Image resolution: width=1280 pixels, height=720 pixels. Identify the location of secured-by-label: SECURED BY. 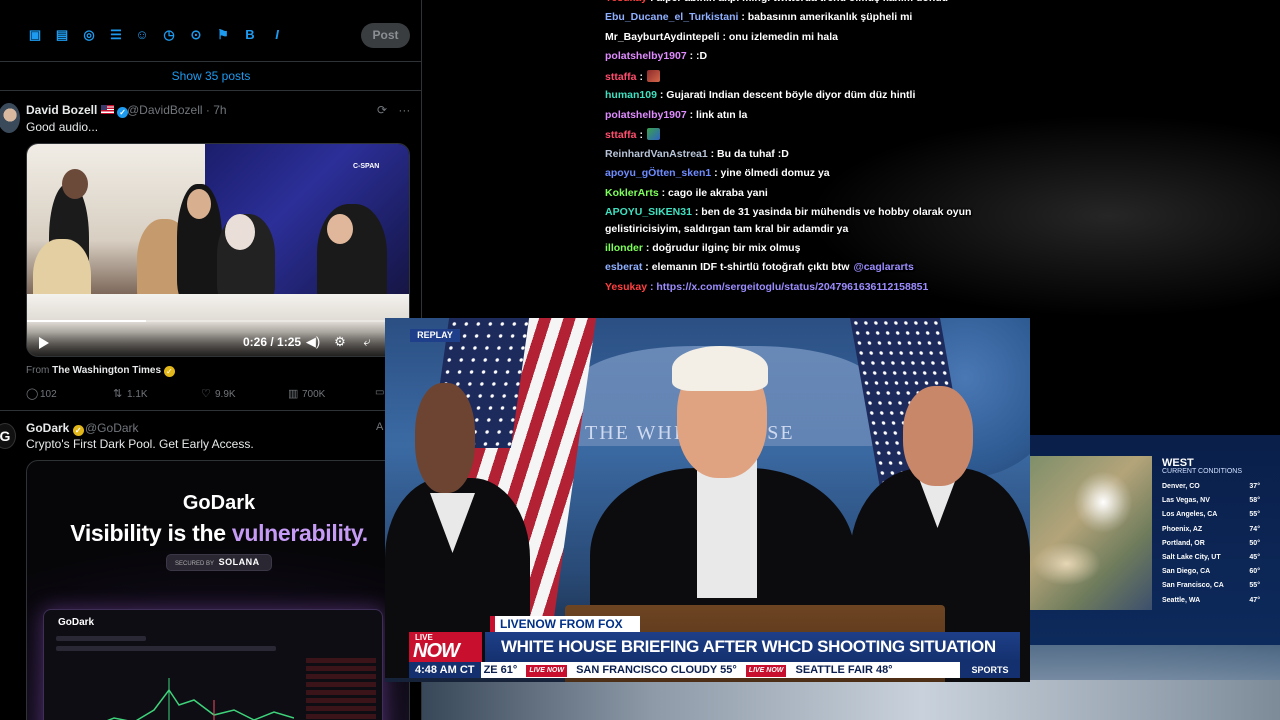
(194, 564).